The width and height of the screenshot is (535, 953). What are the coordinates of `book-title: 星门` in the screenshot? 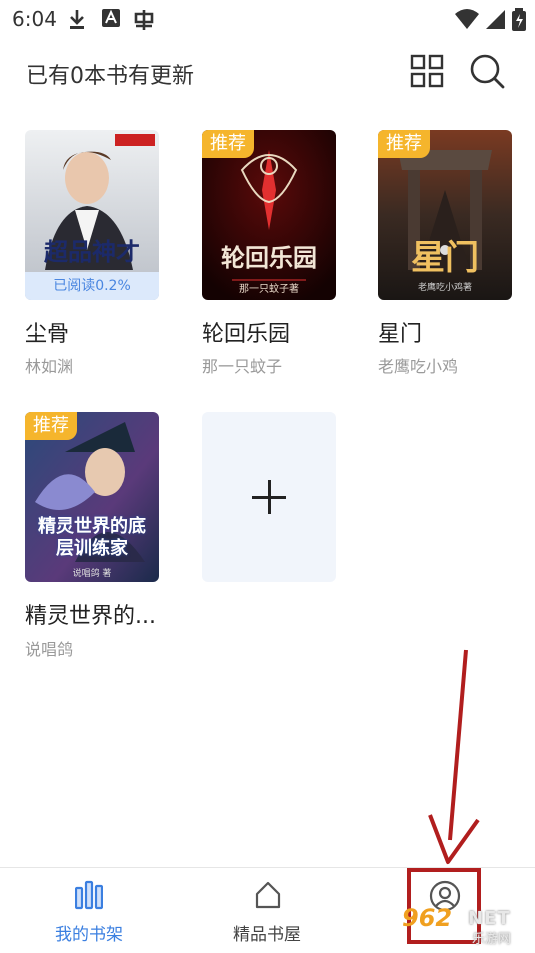 It's located at (400, 332).